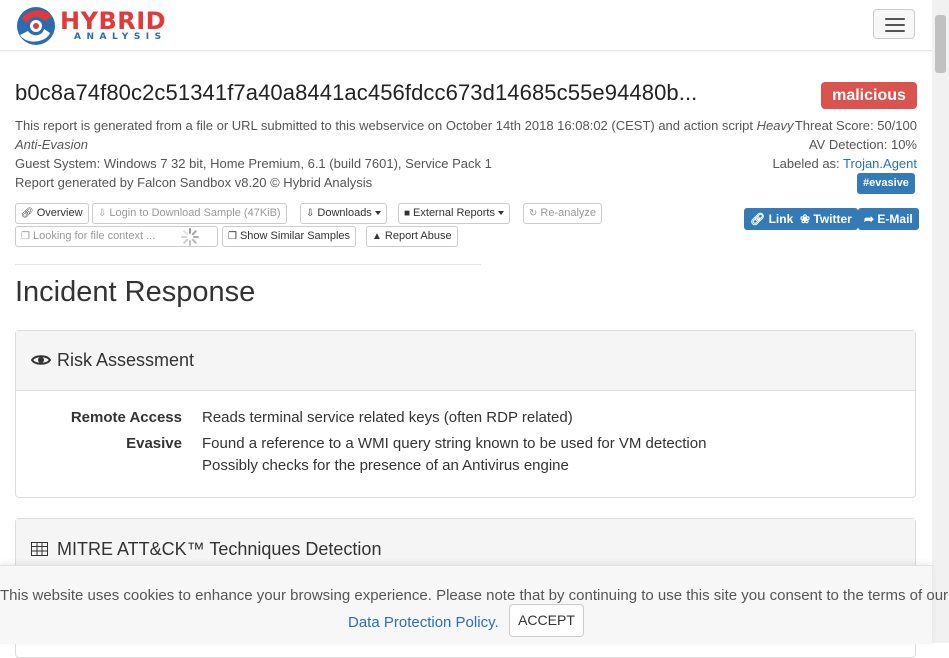 Image resolution: width=949 pixels, height=658 pixels. What do you see at coordinates (894, 24) in the screenshot?
I see `menu-toggle-button` at bounding box center [894, 24].